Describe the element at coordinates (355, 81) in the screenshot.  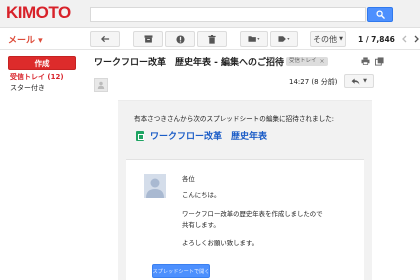
I see `reply-icon` at that location.